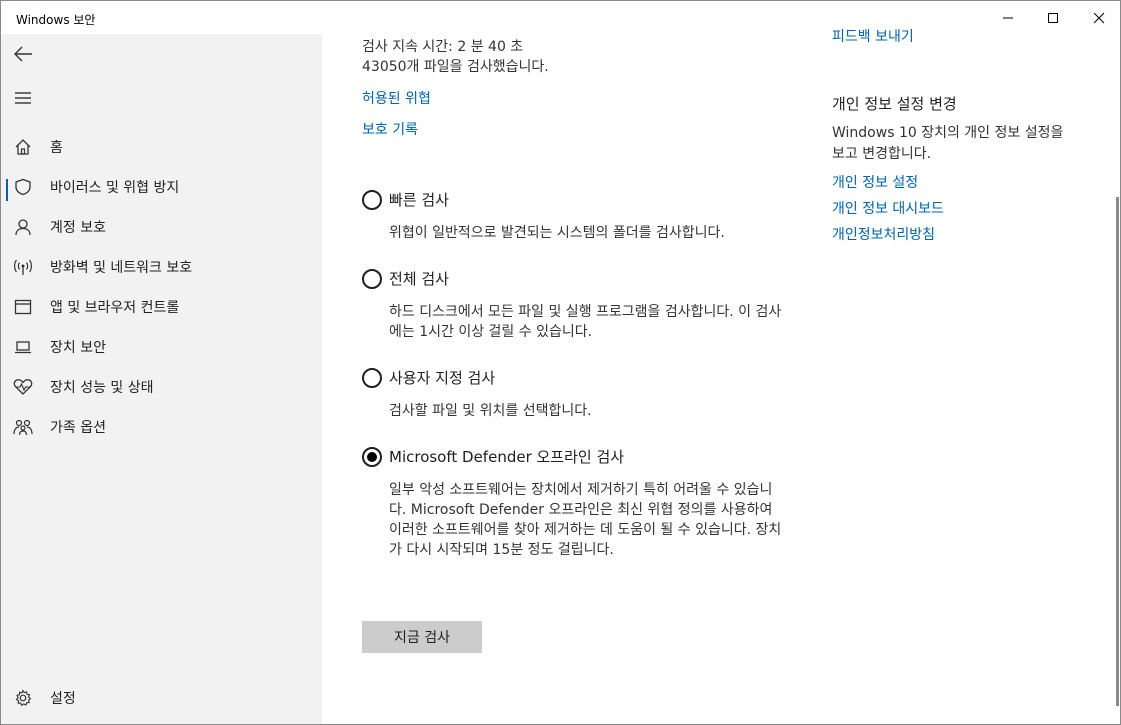 The image size is (1121, 725). What do you see at coordinates (883, 234) in the screenshot?
I see `privacy-statement-link: 개인정보처리방침` at bounding box center [883, 234].